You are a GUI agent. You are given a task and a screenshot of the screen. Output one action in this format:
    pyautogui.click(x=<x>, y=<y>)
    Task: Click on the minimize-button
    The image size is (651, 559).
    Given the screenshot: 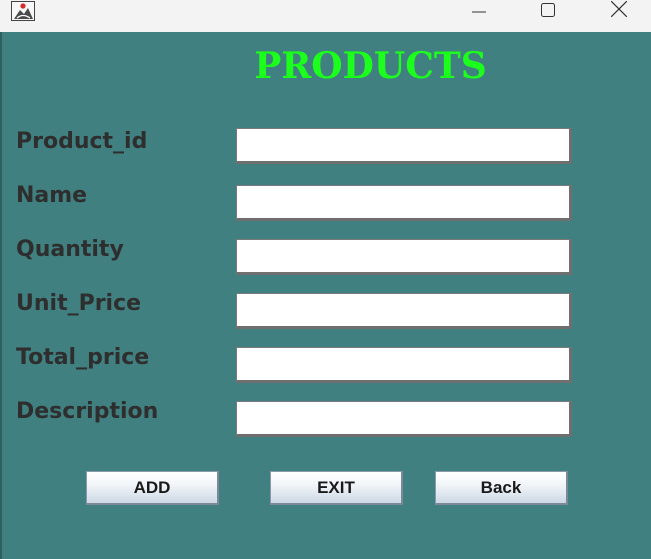 What is the action you would take?
    pyautogui.click(x=479, y=11)
    